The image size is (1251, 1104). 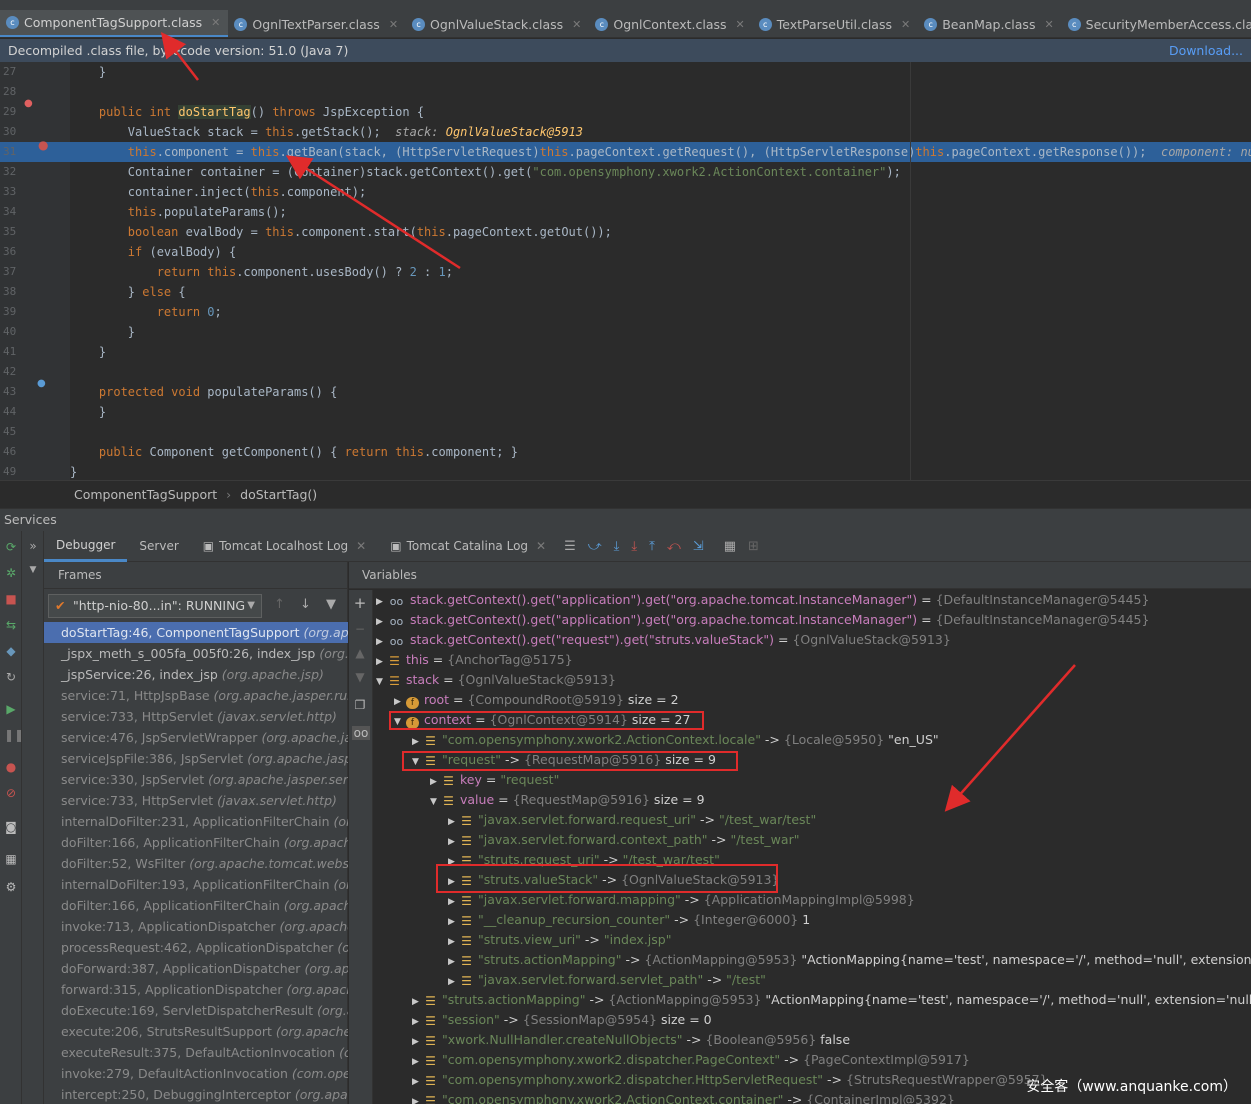 I want to click on arrow-to-variables, so click(x=1010, y=738).